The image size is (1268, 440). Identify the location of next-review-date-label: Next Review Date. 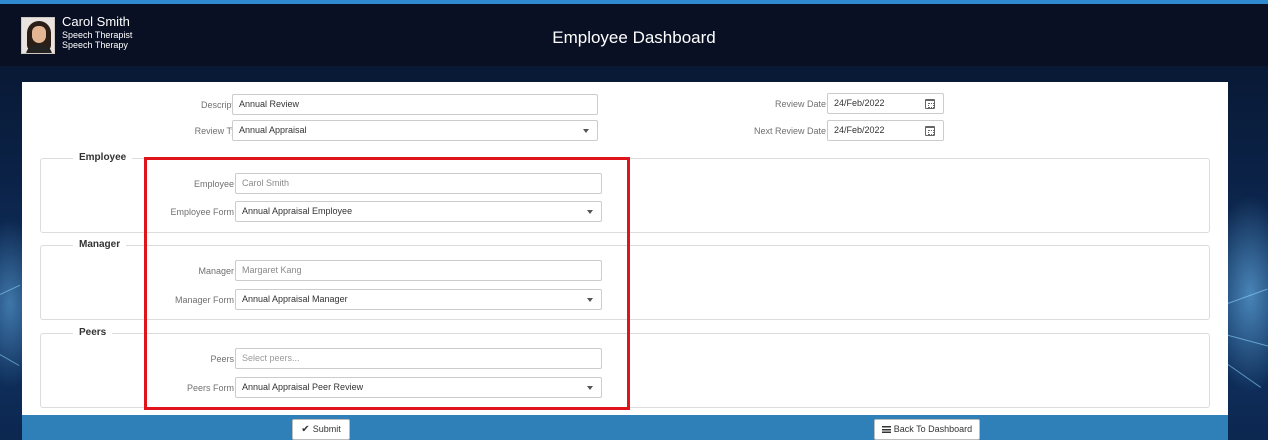
(789, 131).